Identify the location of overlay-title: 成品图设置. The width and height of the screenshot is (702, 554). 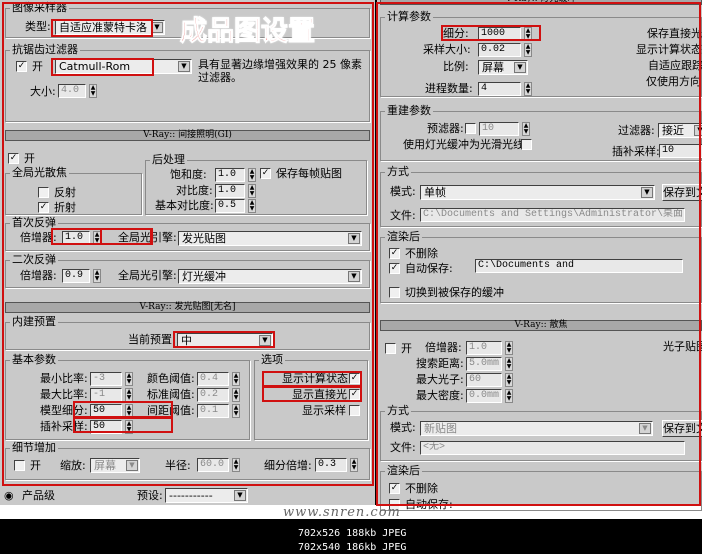
(248, 32).